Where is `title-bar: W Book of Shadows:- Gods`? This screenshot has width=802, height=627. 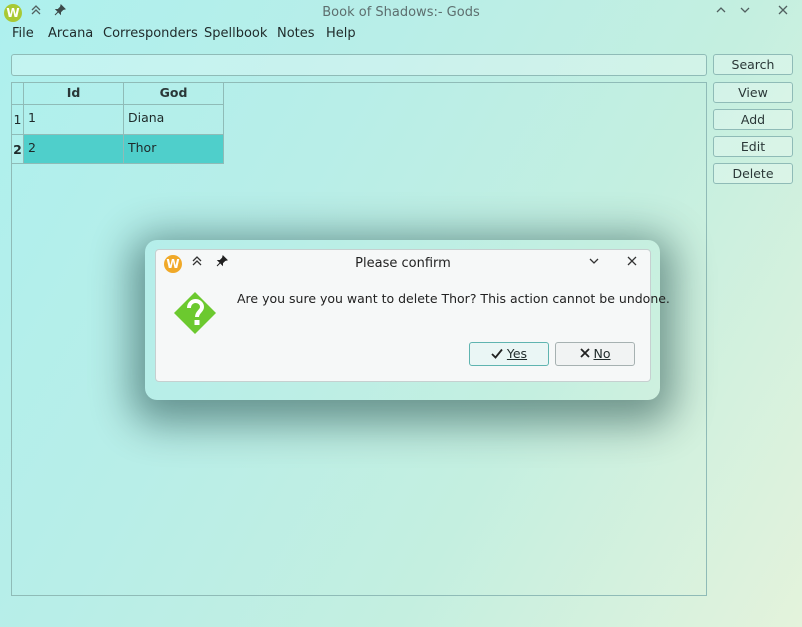
title-bar: W Book of Shadows:- Gods is located at coordinates (401, 13).